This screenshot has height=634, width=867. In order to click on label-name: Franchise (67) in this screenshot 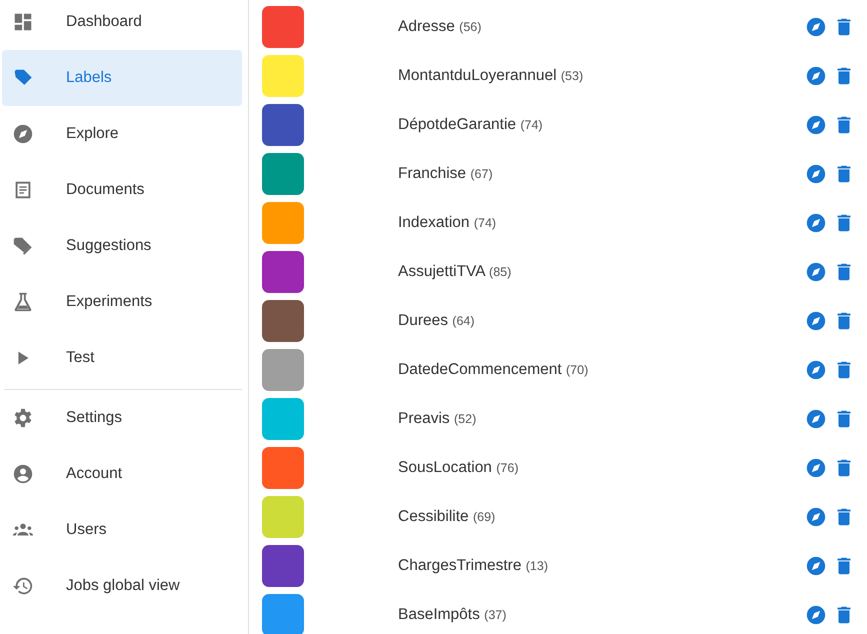, I will do `click(446, 174)`.